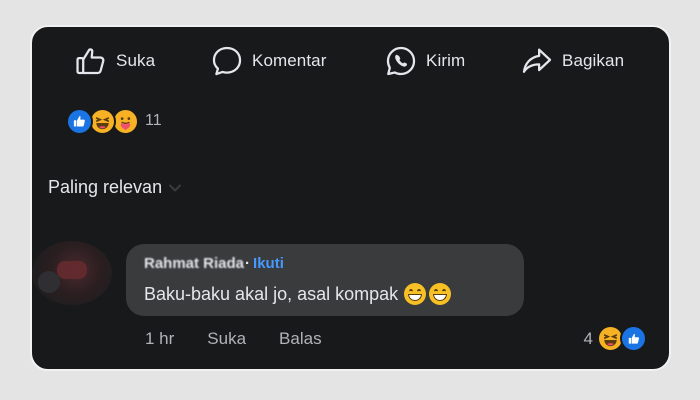 Image resolution: width=700 pixels, height=400 pixels. What do you see at coordinates (105, 187) in the screenshot?
I see `sort-label: Paling relevan` at bounding box center [105, 187].